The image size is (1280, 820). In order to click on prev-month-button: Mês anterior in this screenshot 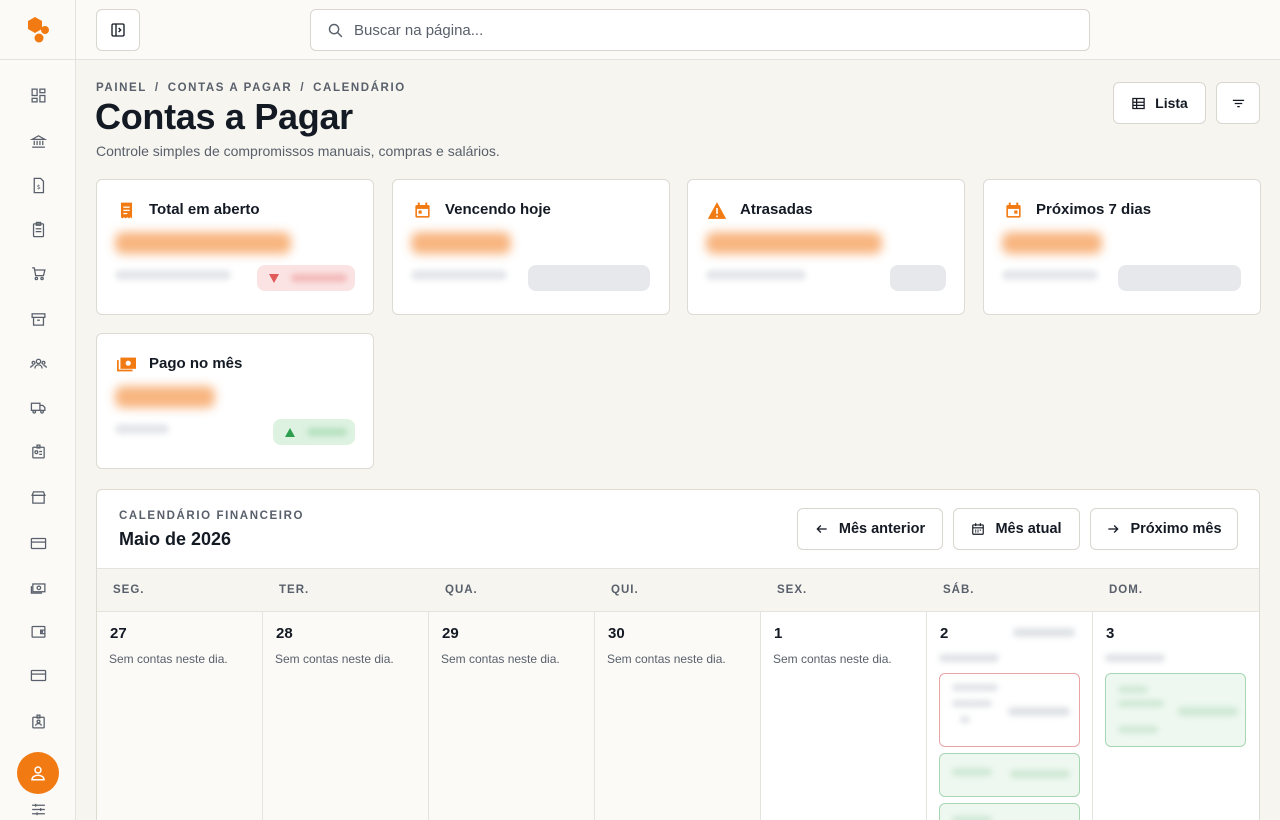, I will do `click(870, 529)`.